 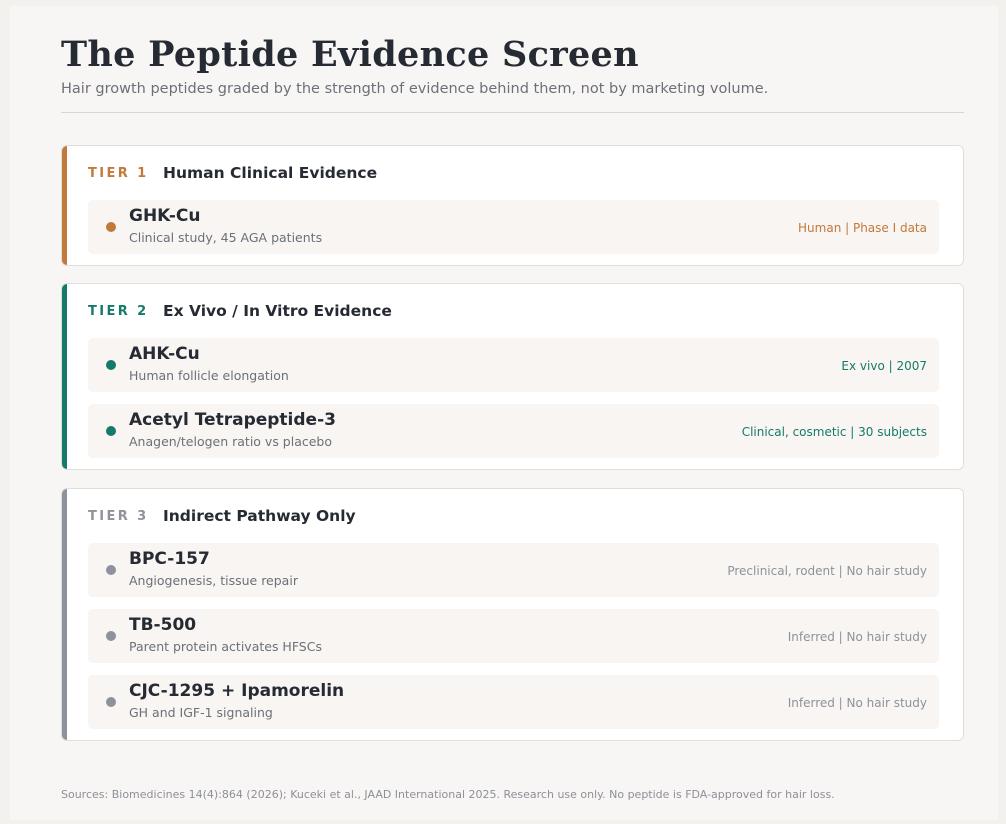 What do you see at coordinates (226, 237) in the screenshot?
I see `peptide-description: Clinical study, 45 AGA patients` at bounding box center [226, 237].